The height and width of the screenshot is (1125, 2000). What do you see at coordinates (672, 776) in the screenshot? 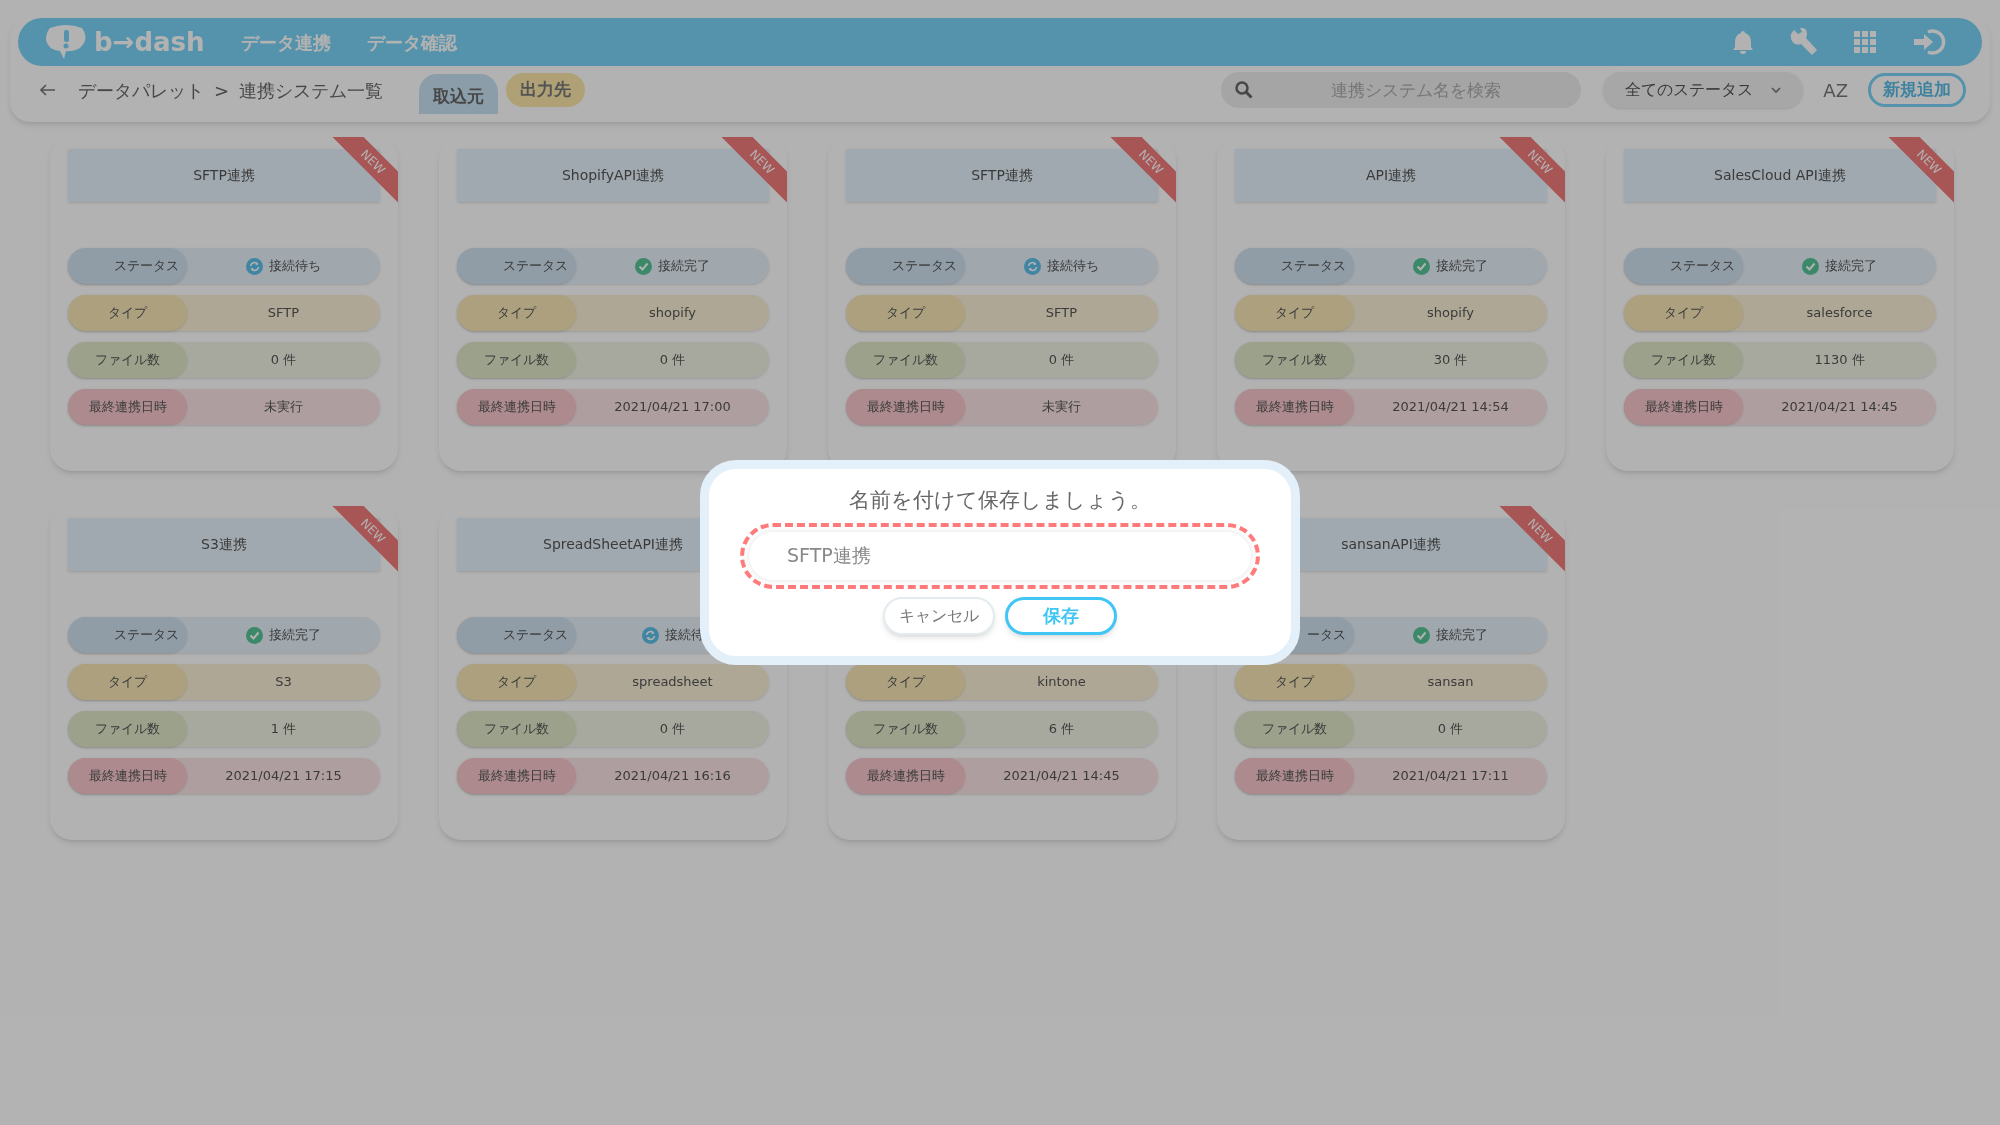
I see `row-value: 2021/04/21 16:16` at bounding box center [672, 776].